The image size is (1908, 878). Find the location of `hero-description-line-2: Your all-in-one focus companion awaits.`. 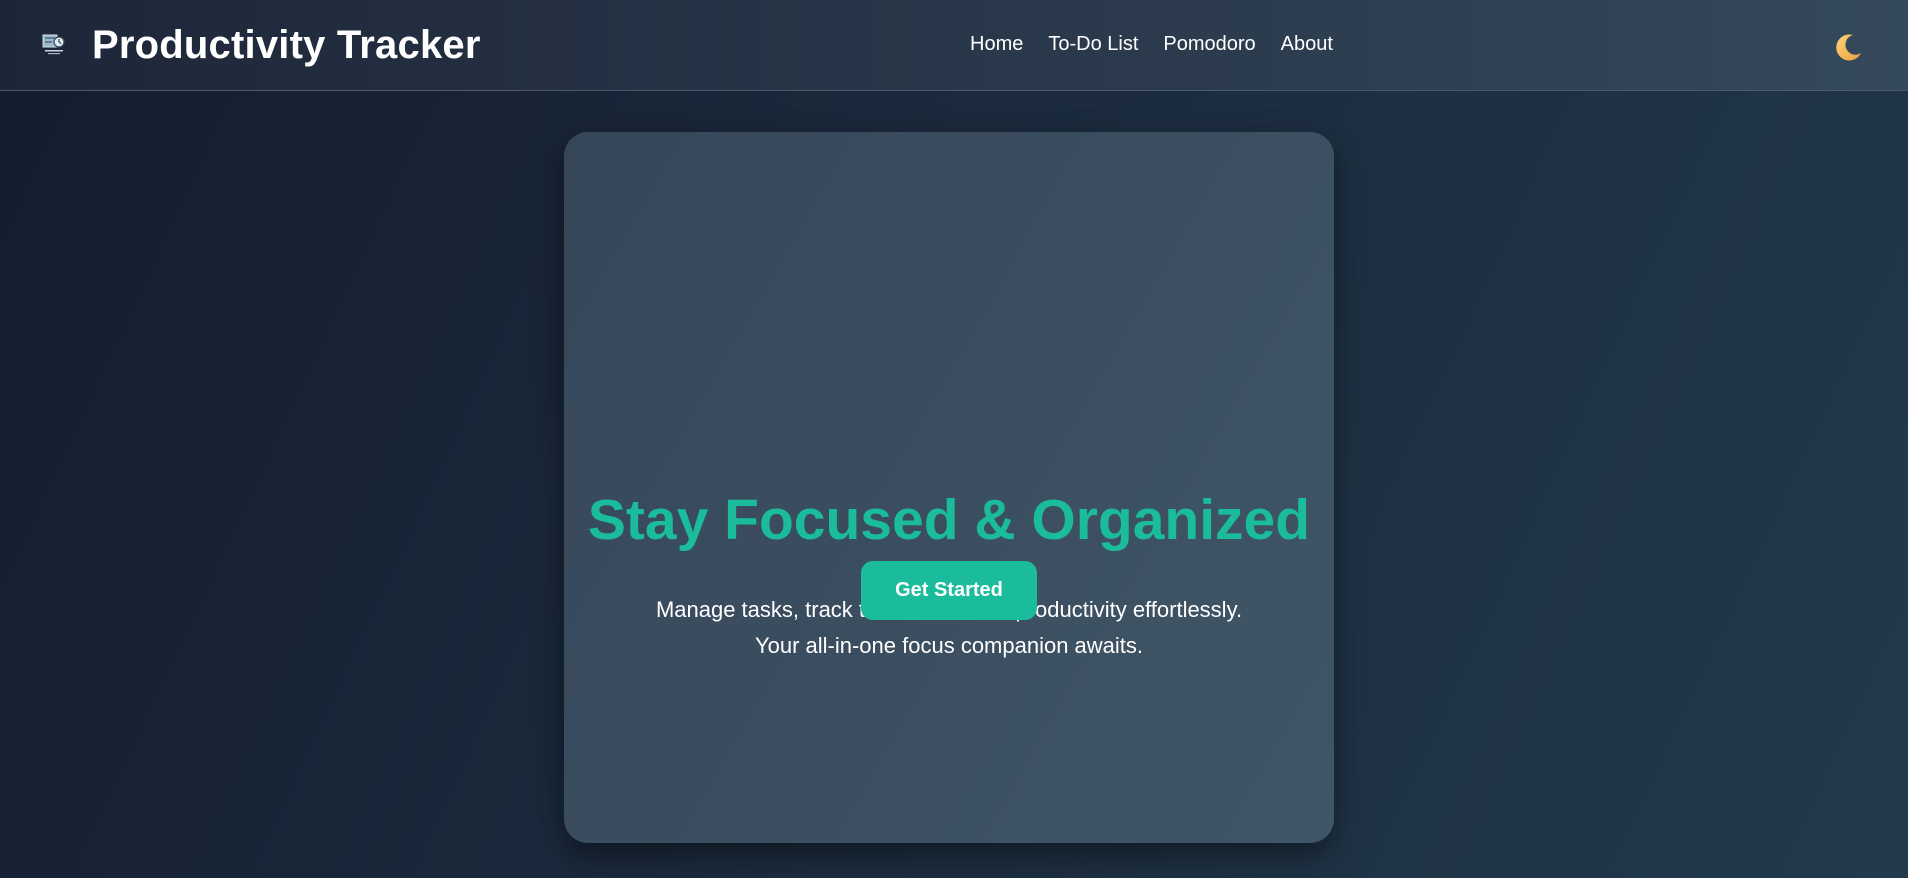

hero-description-line-2: Your all-in-one focus companion awaits. is located at coordinates (949, 645).